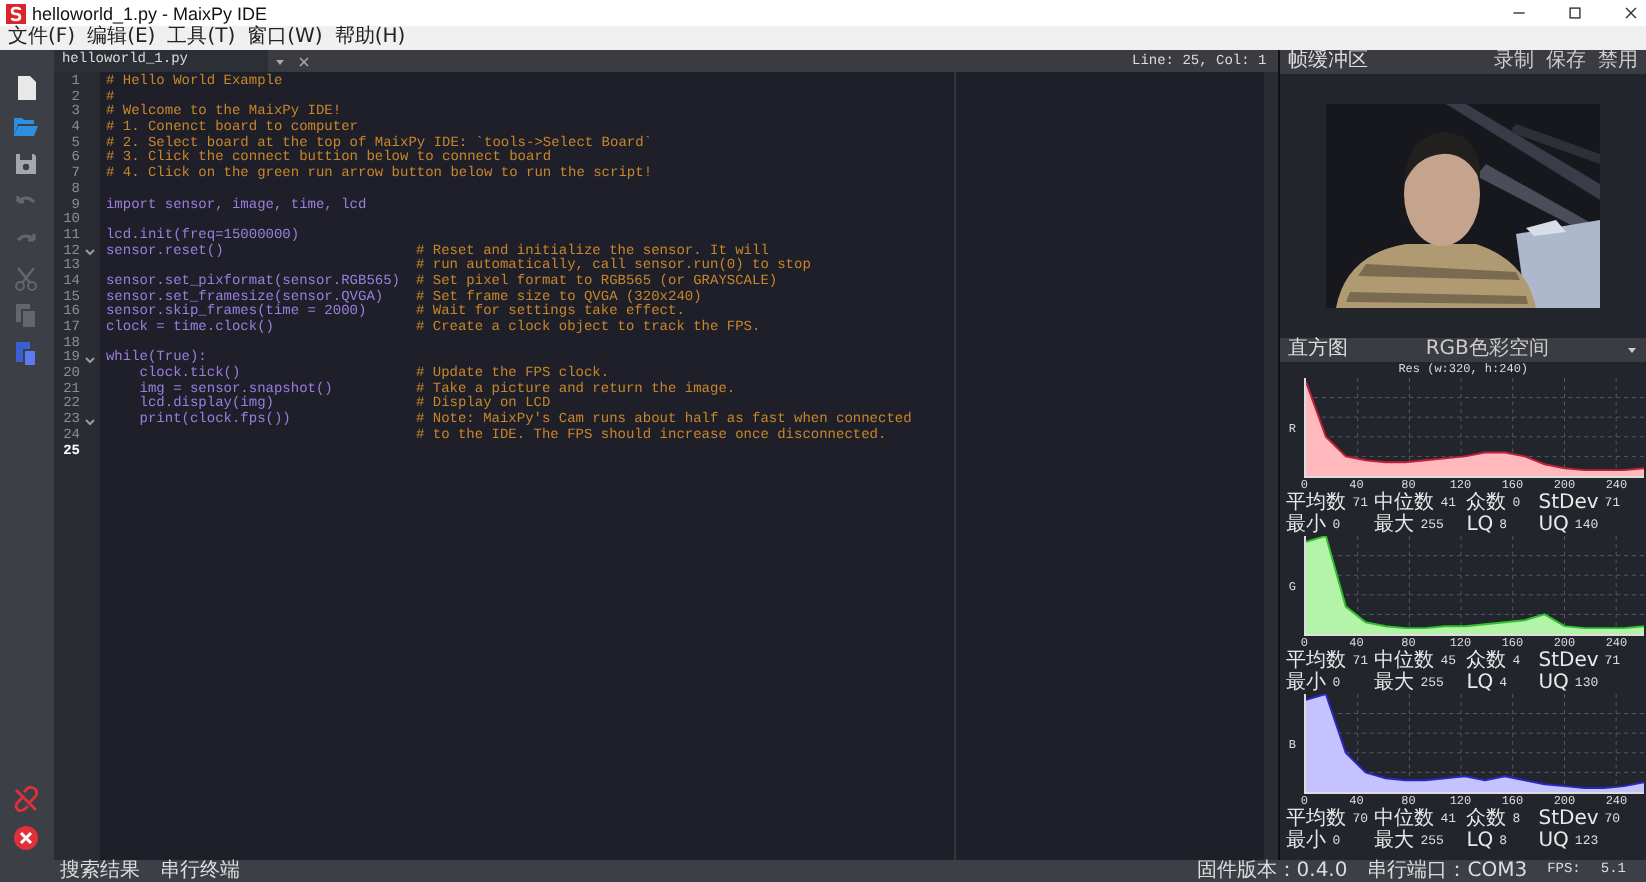 This screenshot has width=1646, height=882. What do you see at coordinates (285, 38) in the screenshot?
I see `menu-item: 窗口(W)` at bounding box center [285, 38].